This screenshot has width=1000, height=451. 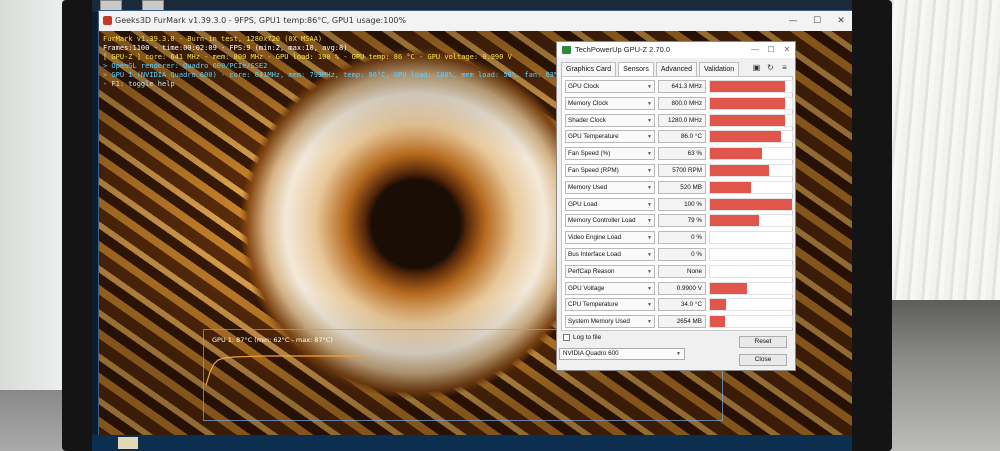 I want to click on sensor-value: 1280.0 MHz, so click(x=682, y=120).